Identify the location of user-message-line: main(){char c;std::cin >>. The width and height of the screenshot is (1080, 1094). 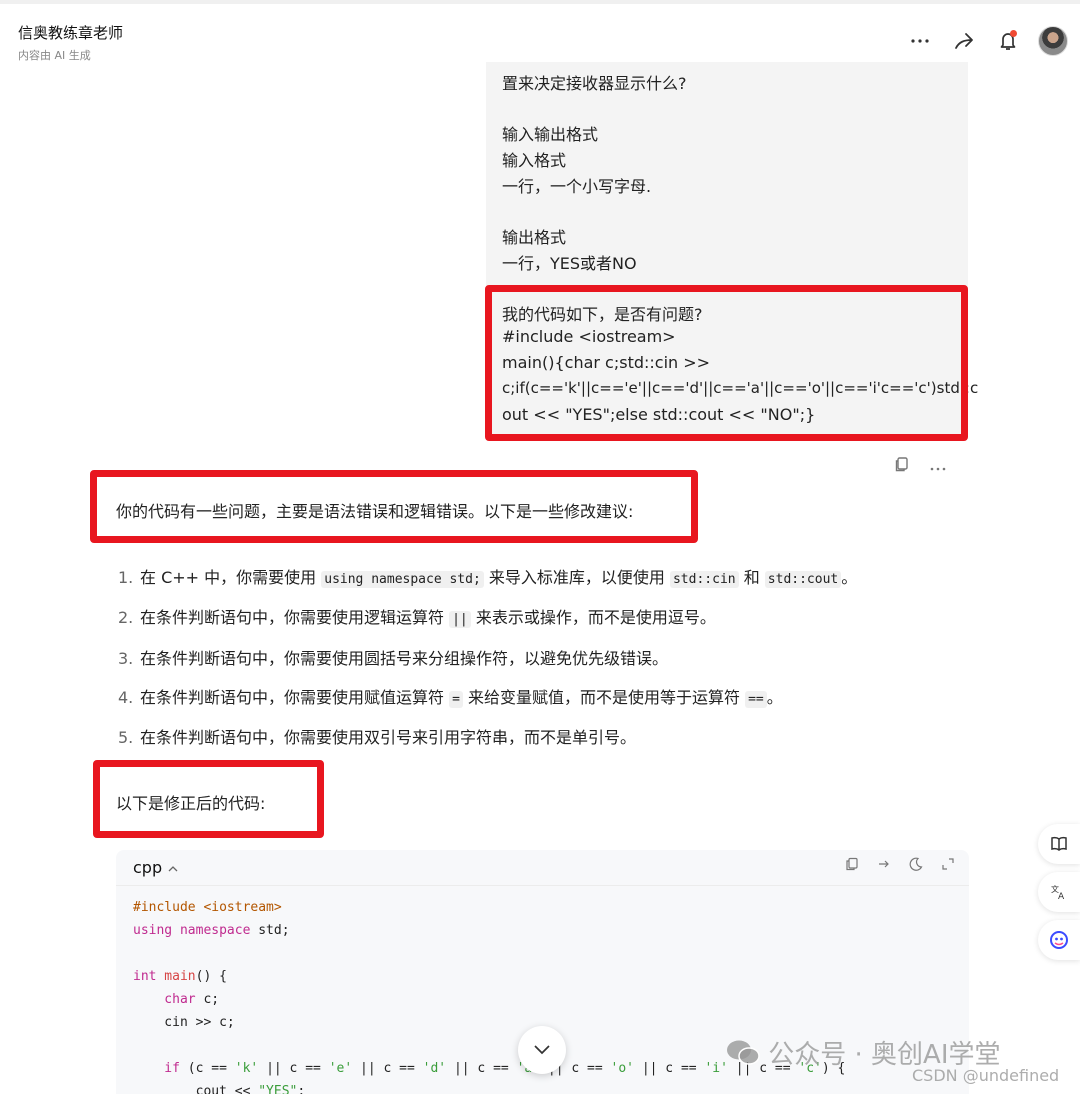
(606, 362).